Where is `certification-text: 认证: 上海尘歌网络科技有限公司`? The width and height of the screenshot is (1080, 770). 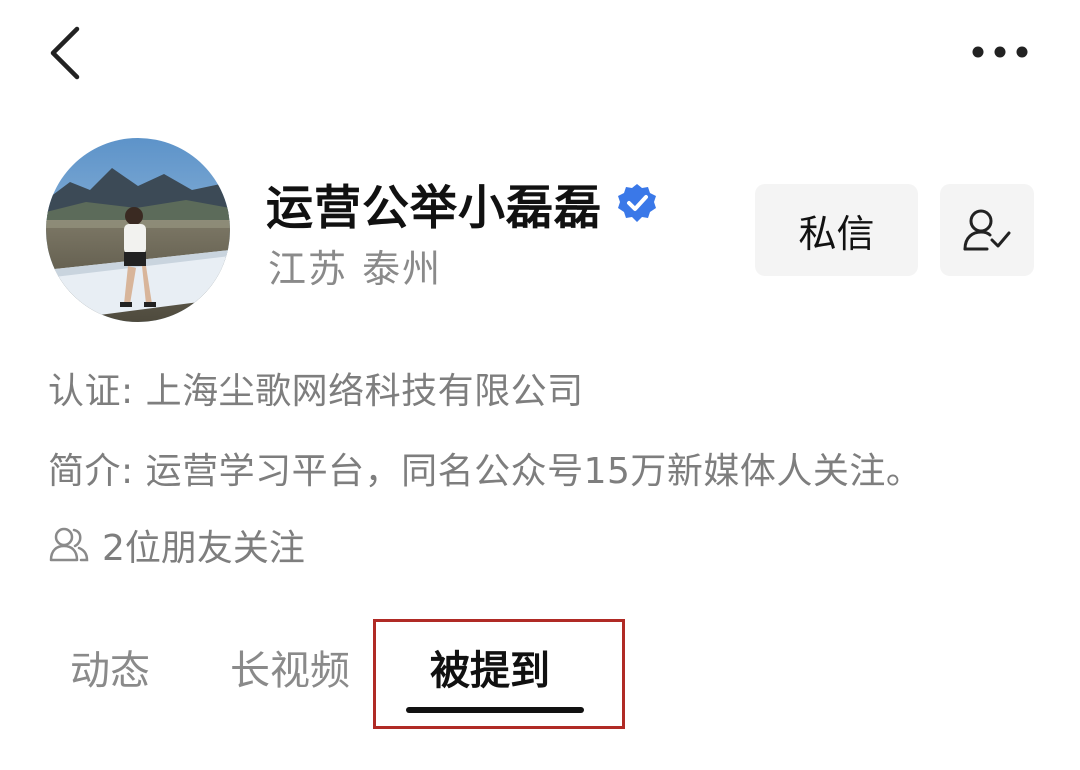 certification-text: 认证: 上海尘歌网络科技有限公司 is located at coordinates (316, 391).